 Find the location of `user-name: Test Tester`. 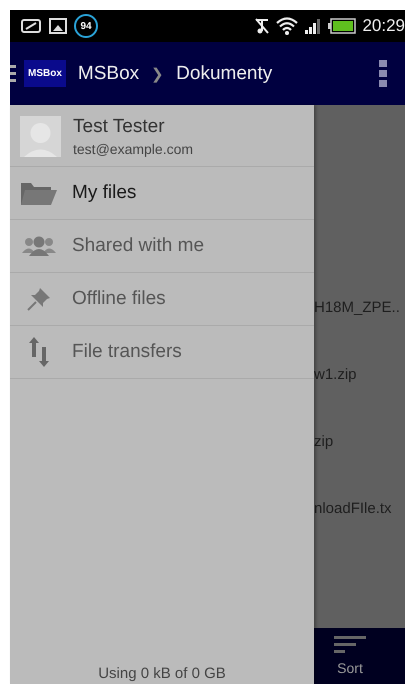

user-name: Test Tester is located at coordinates (119, 127).